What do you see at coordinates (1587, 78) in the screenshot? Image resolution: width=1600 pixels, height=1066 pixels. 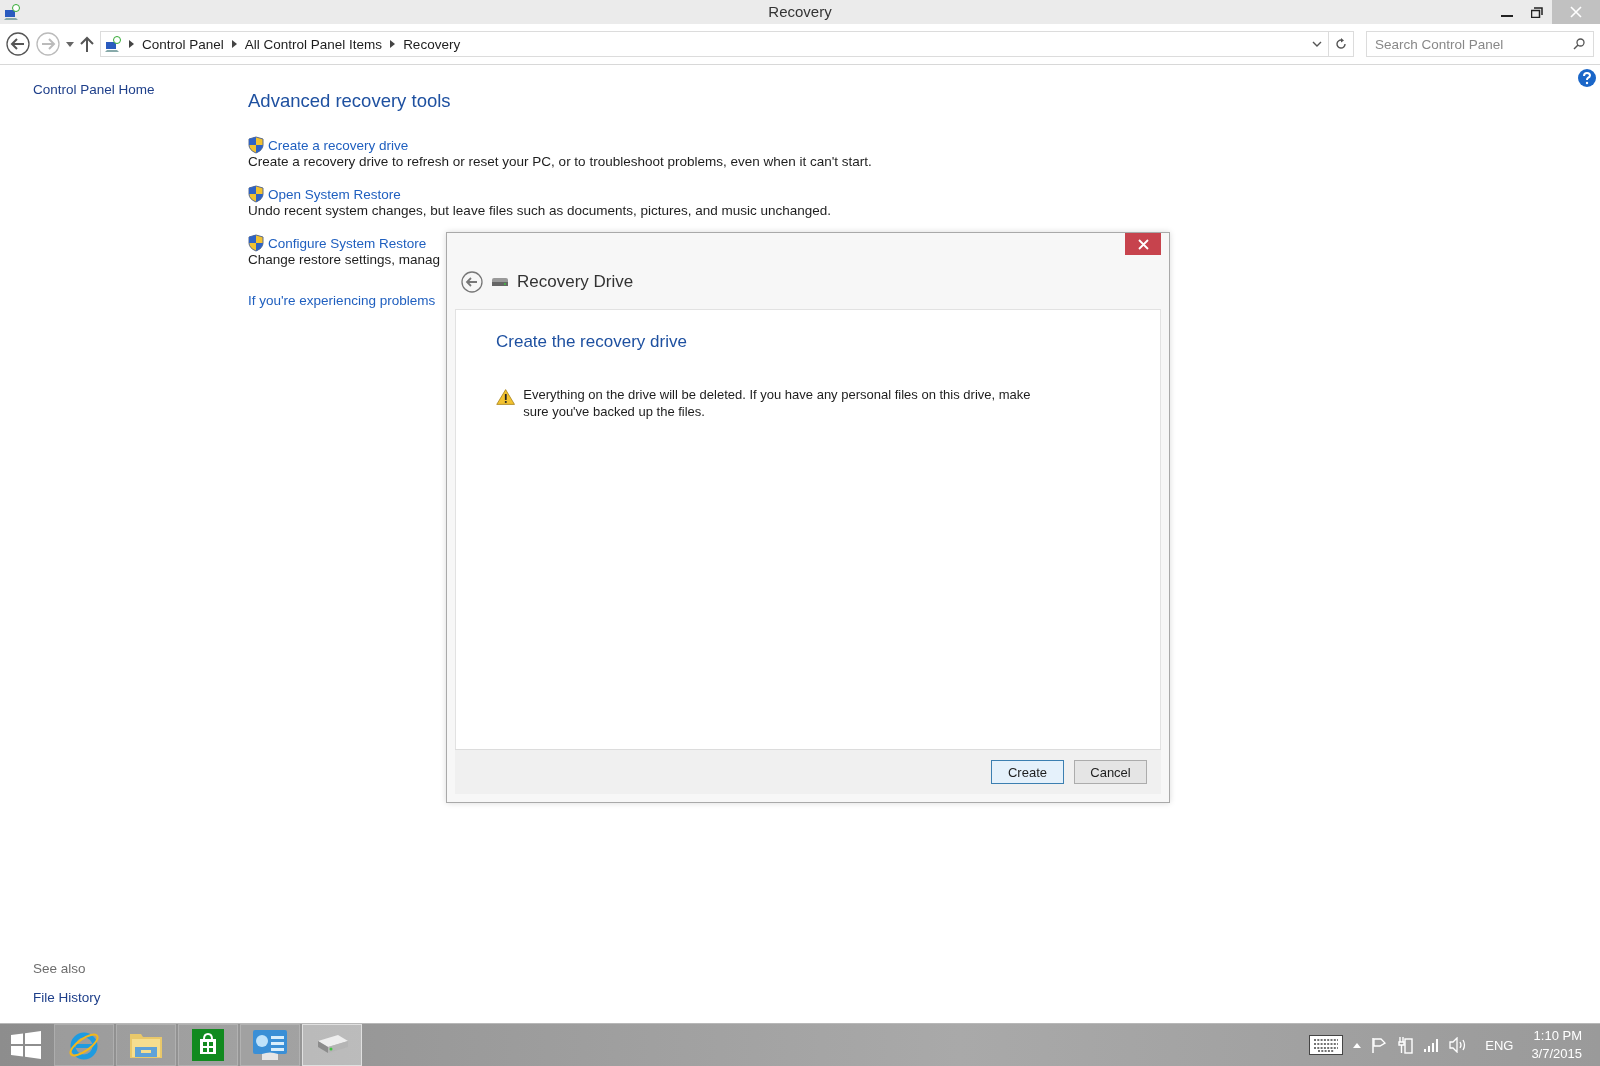 I see `help-icon` at bounding box center [1587, 78].